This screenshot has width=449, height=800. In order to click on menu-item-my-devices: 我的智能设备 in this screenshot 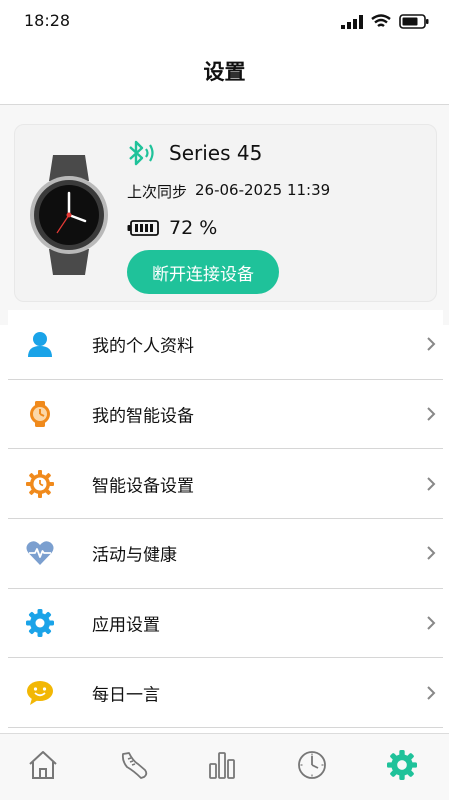, I will do `click(225, 415)`.